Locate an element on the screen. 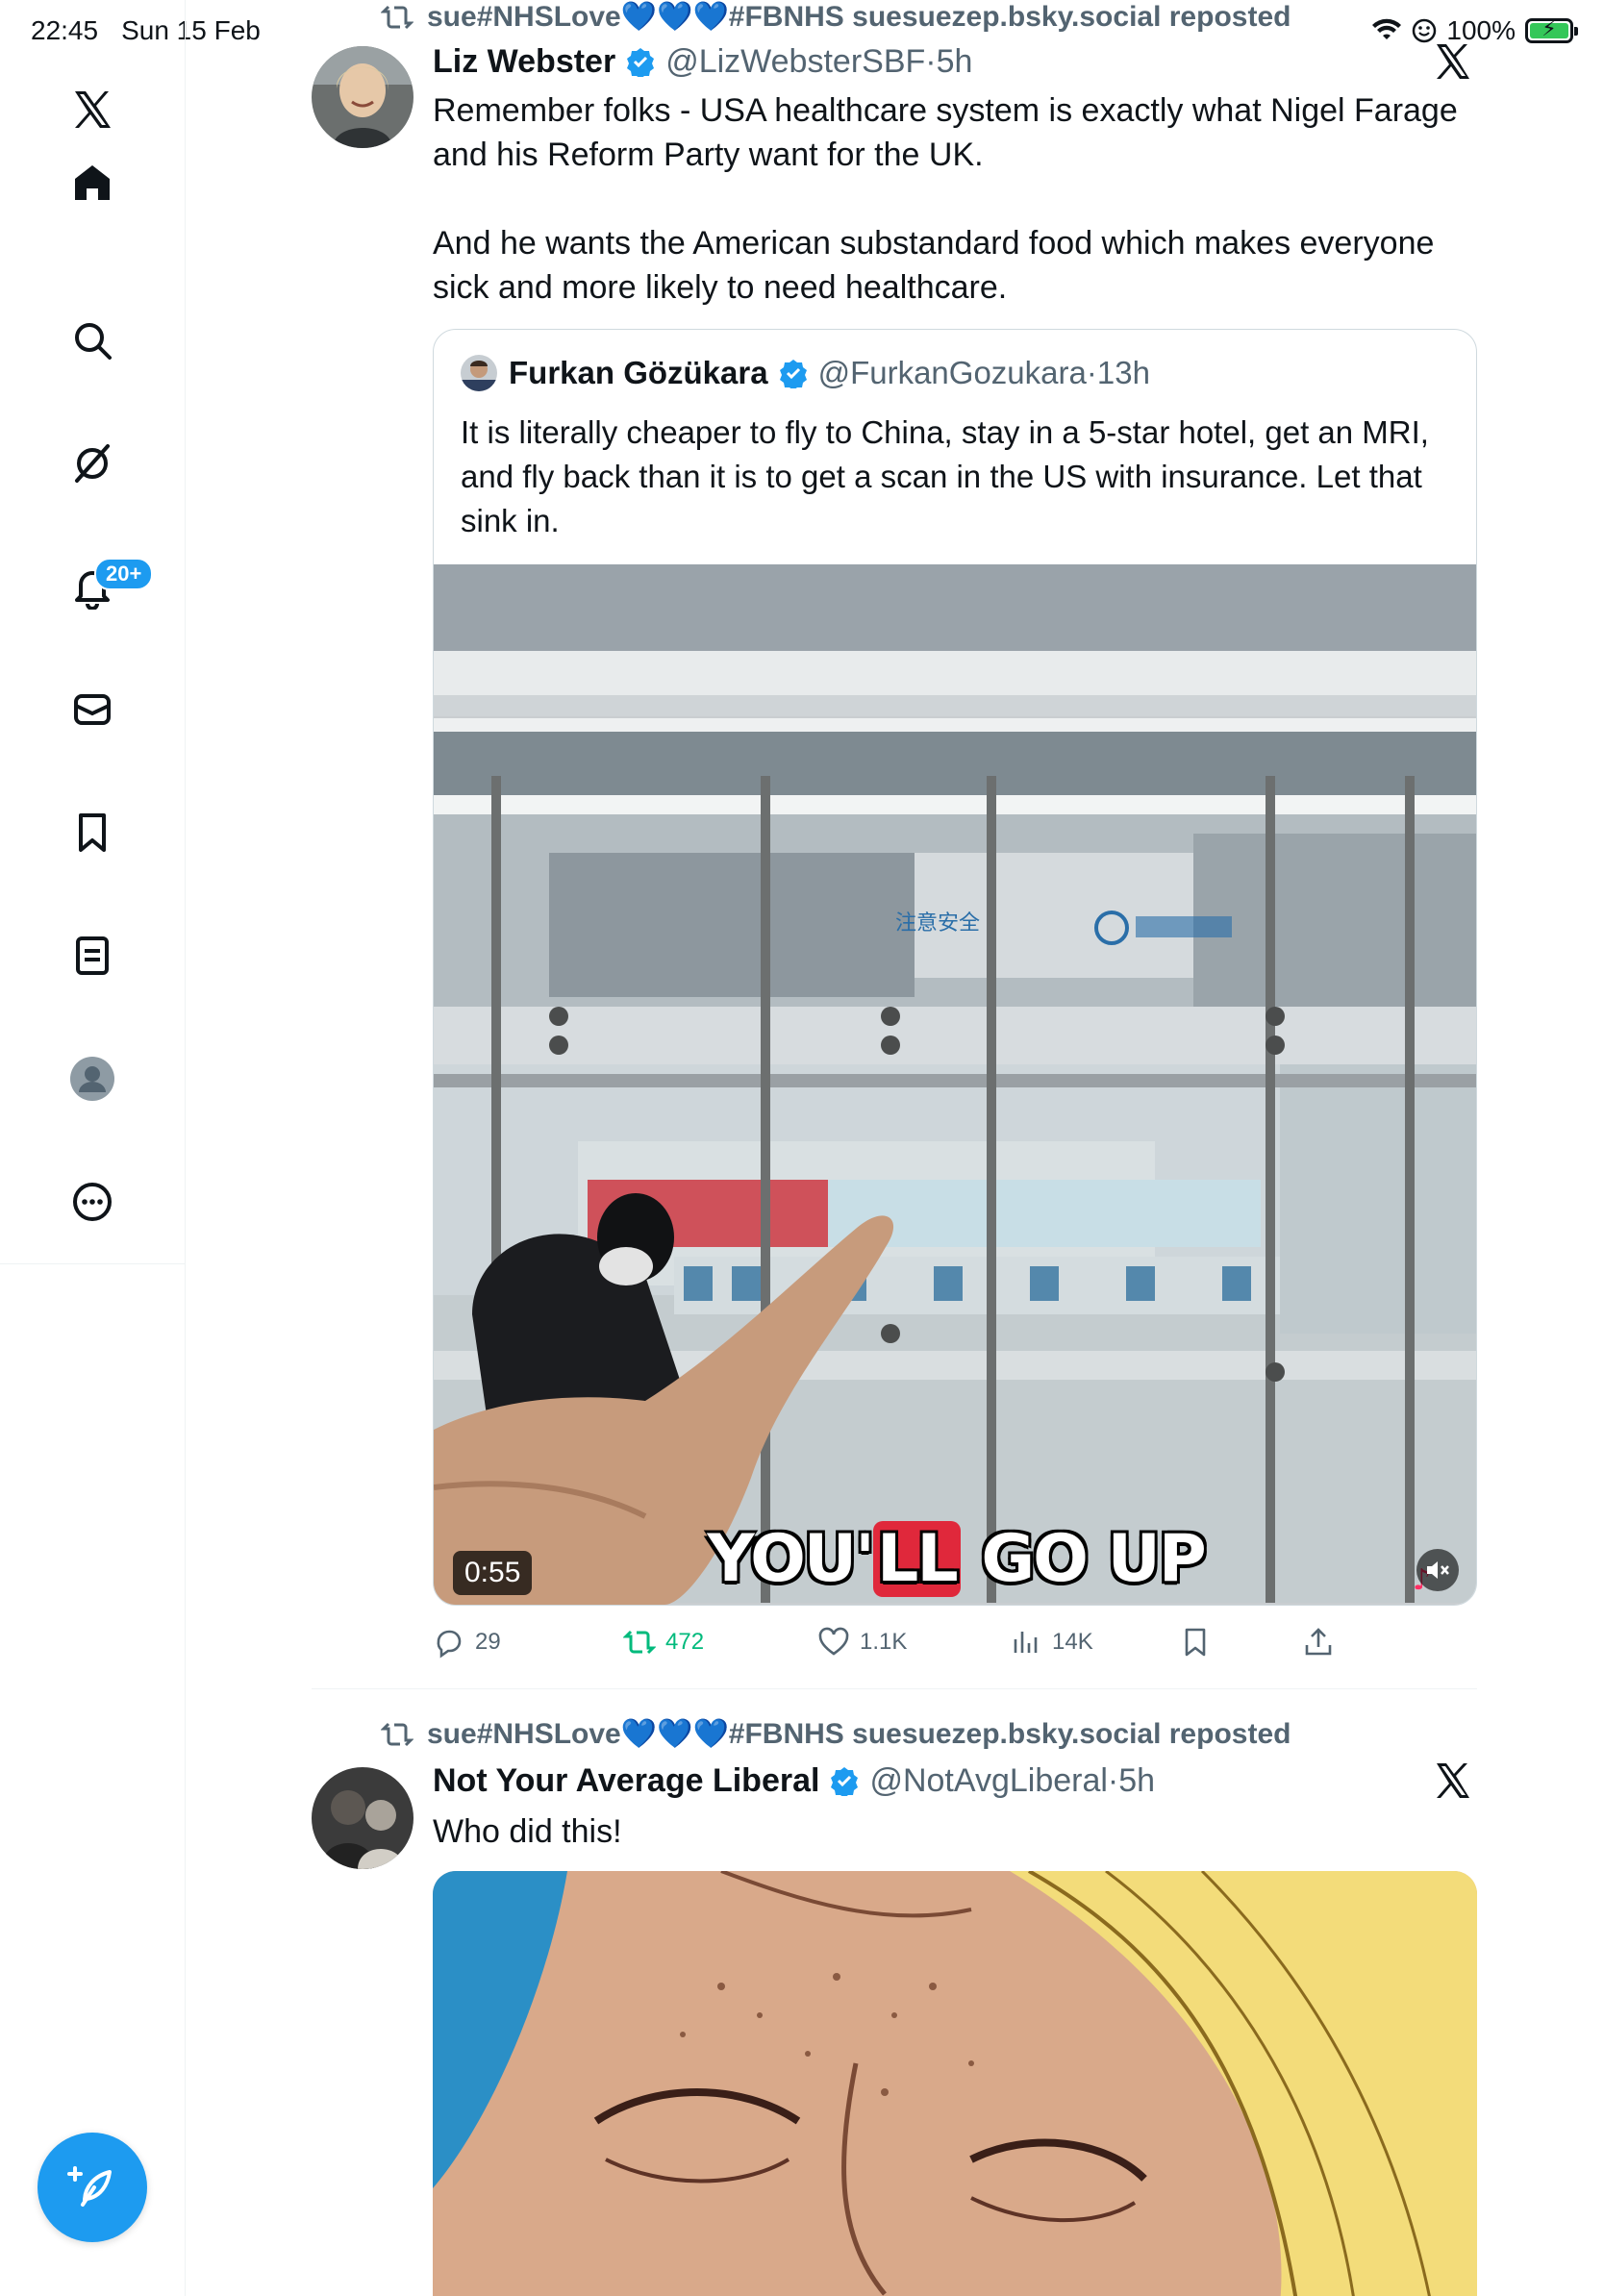 The width and height of the screenshot is (1604, 2296). home-icon is located at coordinates (92, 182).